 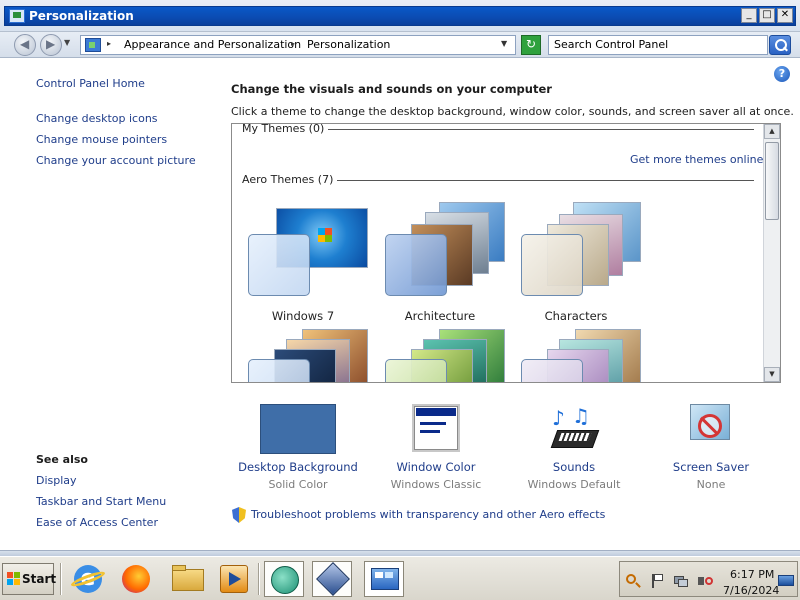 I want to click on change-desktop-icons-link: Change desktop icons, so click(x=97, y=118).